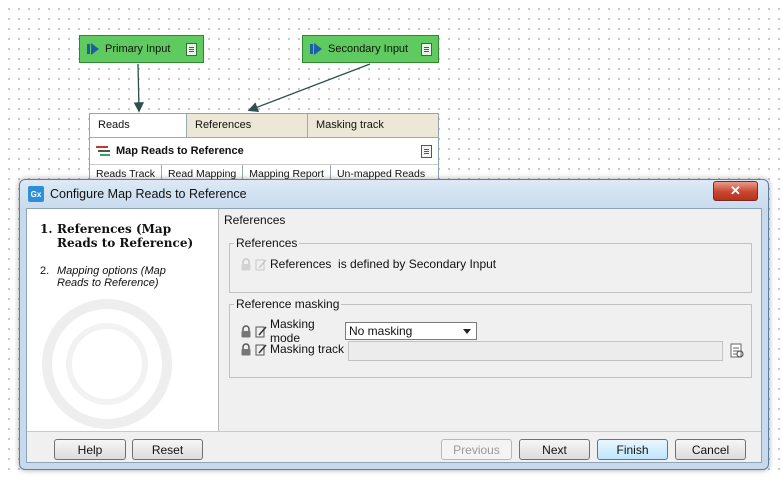 This screenshot has height=478, width=782. I want to click on cancel-button: Cancel, so click(710, 449).